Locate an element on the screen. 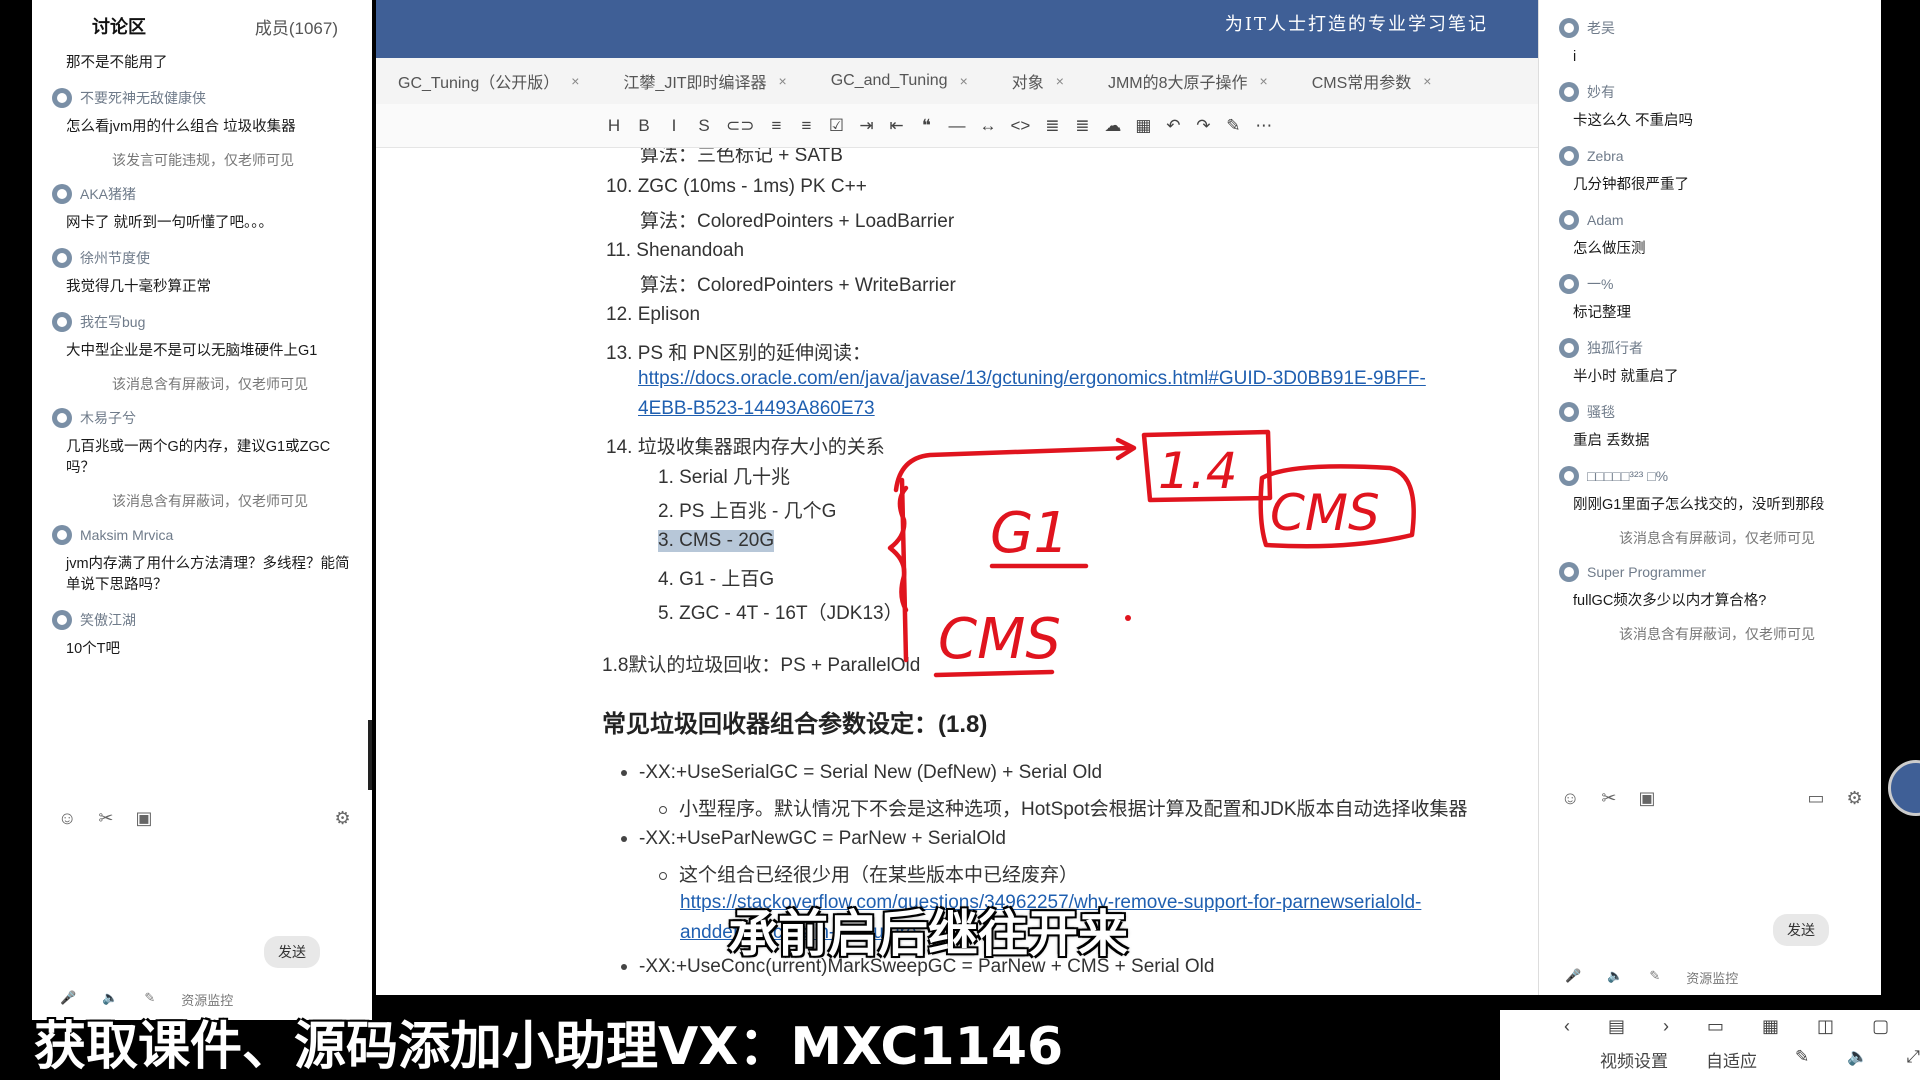 This screenshot has width=1920, height=1080. message-text: 几分钟都很严重了 is located at coordinates (1631, 185).